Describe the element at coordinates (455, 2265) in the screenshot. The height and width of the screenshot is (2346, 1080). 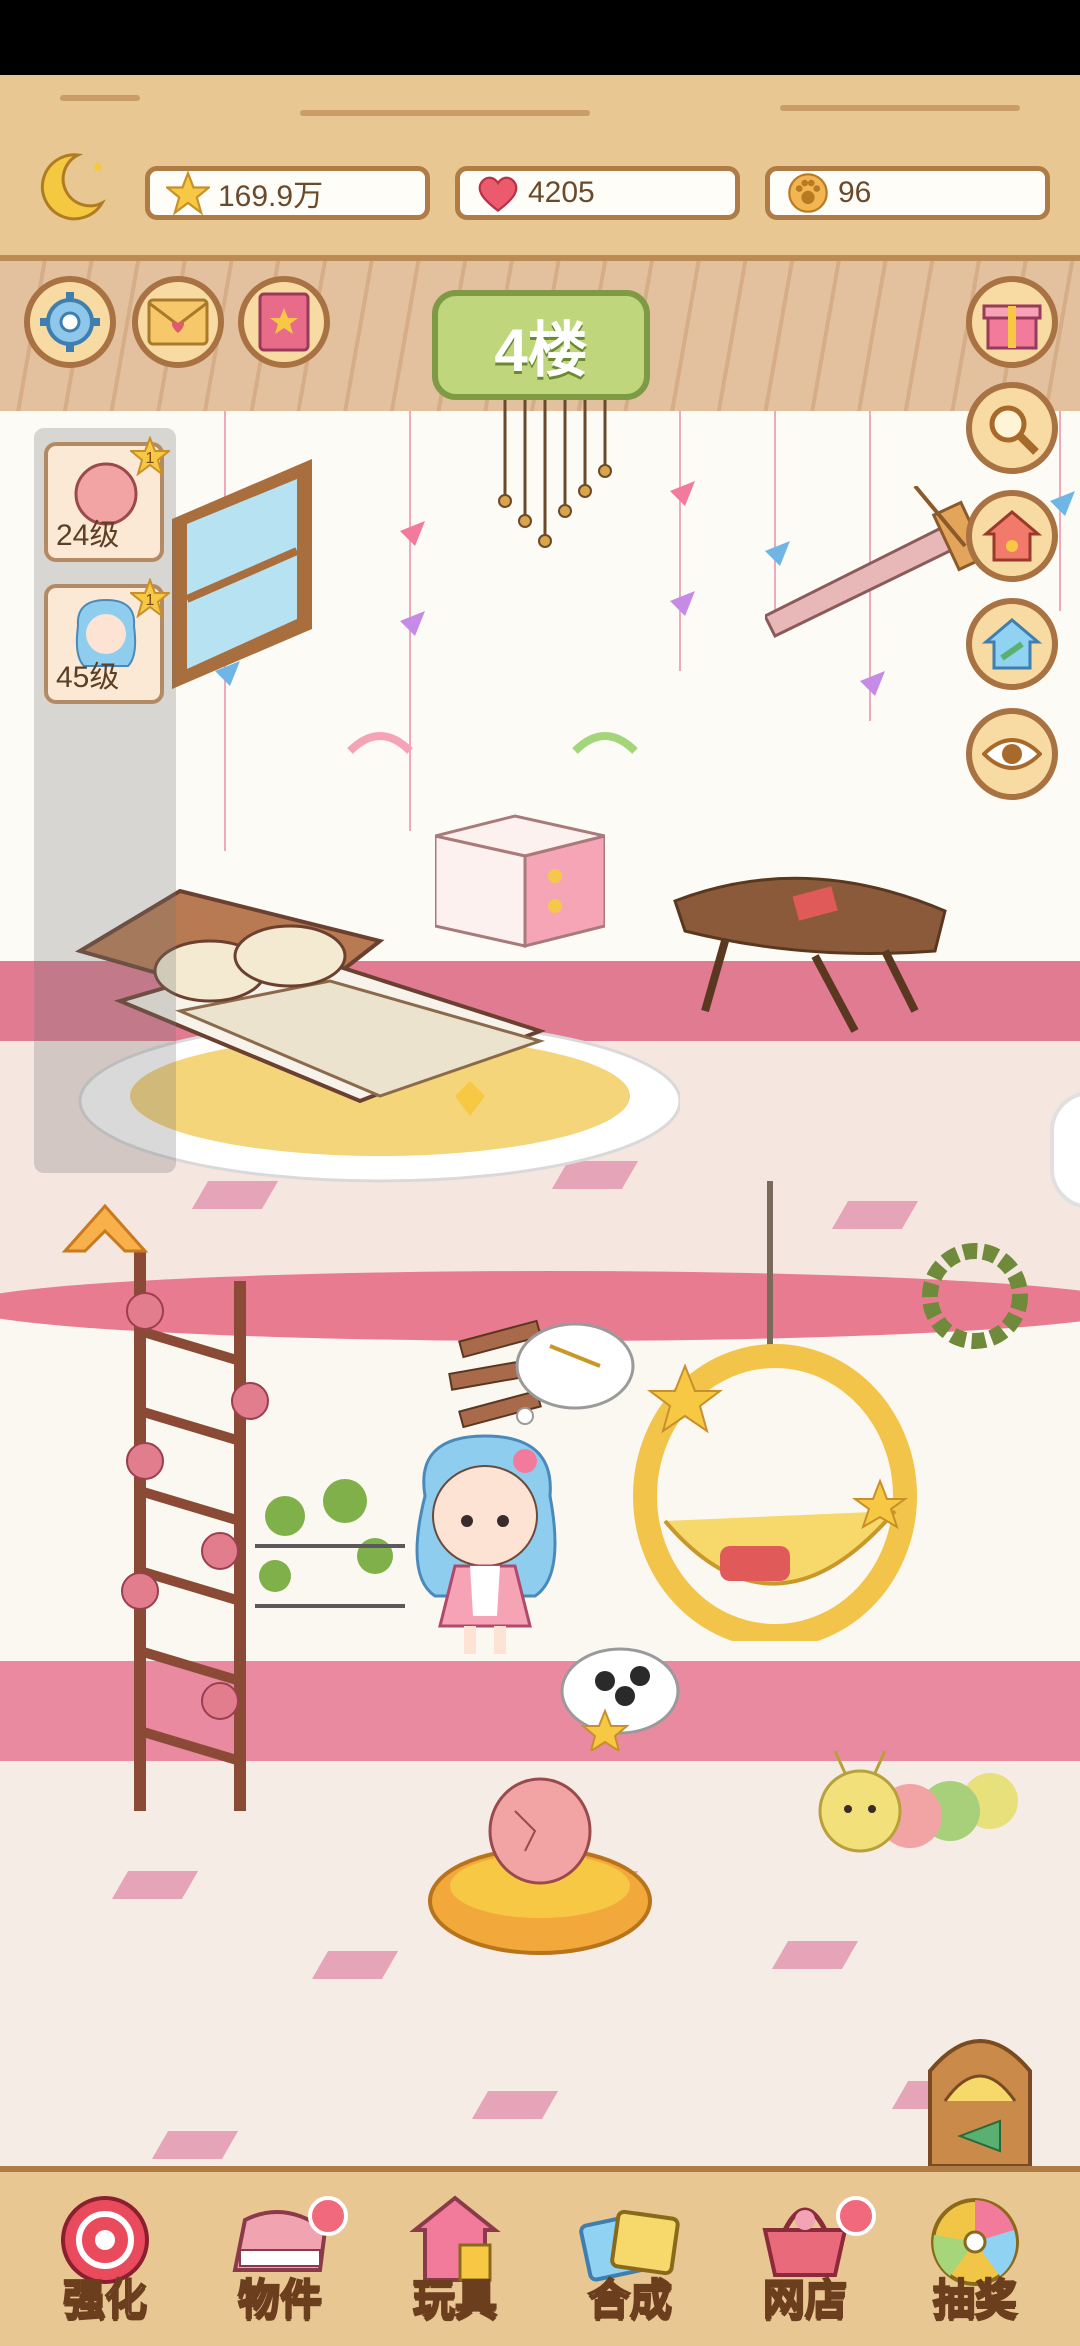
I see `nav-toys: 玩具` at that location.